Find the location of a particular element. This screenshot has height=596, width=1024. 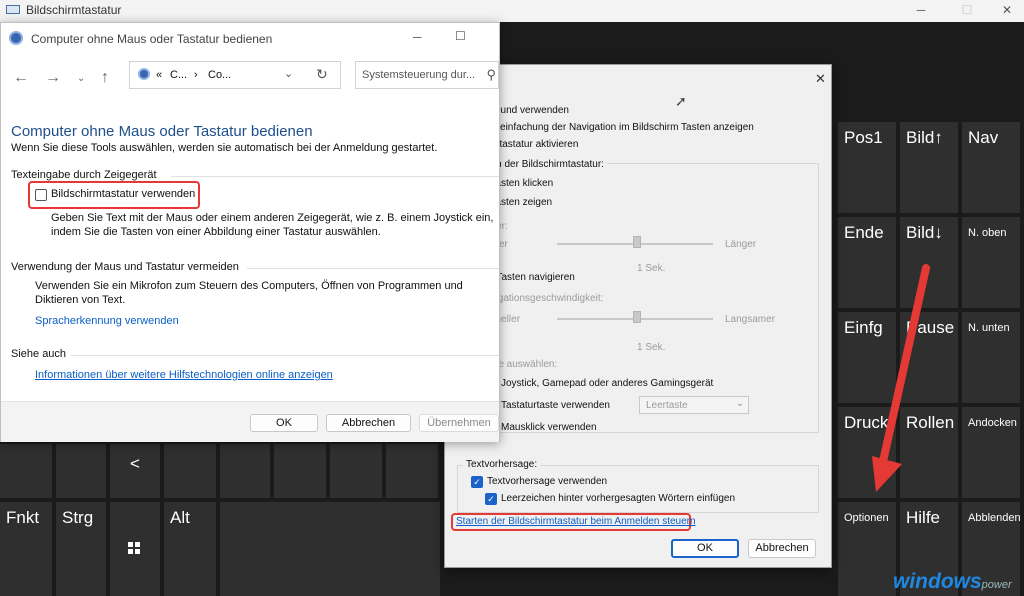

key-alt: Alt is located at coordinates (190, 549).